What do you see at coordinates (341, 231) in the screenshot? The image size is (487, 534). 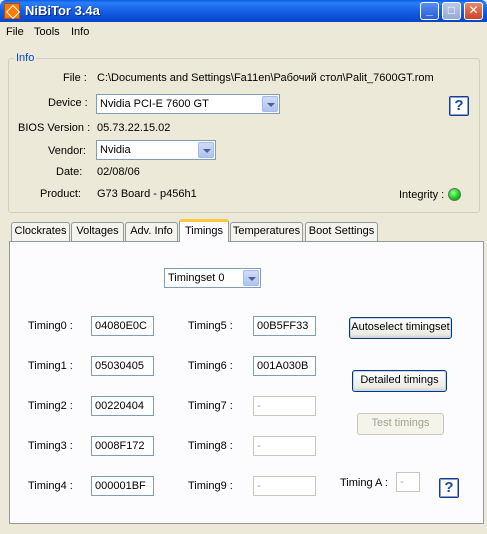 I see `tab-boot-settings: Boot Settings` at bounding box center [341, 231].